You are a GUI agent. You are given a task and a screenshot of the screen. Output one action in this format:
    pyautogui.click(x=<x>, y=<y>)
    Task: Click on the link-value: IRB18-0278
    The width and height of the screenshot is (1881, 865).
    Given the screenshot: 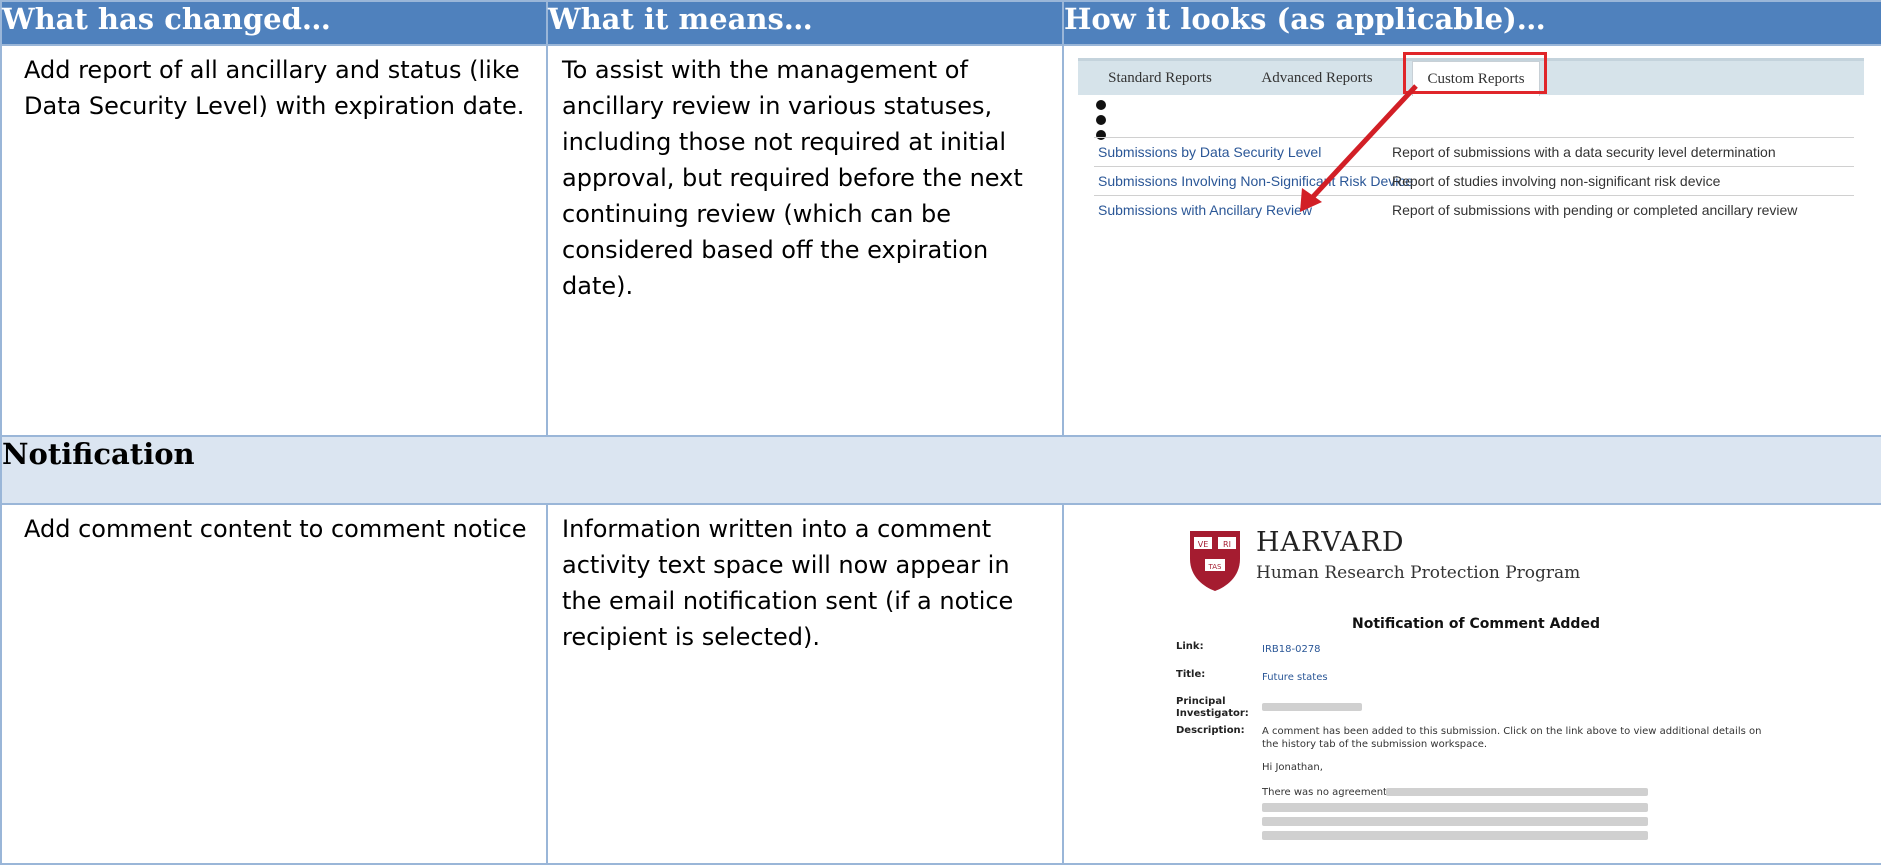 What is the action you would take?
    pyautogui.click(x=1291, y=649)
    